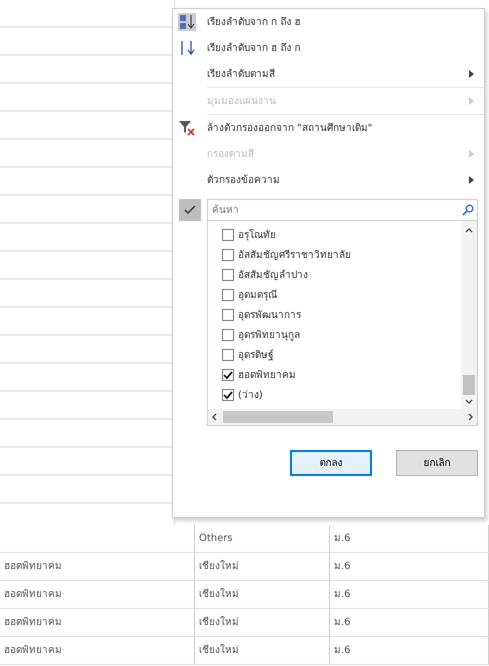 The width and height of the screenshot is (489, 666). Describe the element at coordinates (230, 155) in the screenshot. I see `menu-item: กรองตามสี` at that location.